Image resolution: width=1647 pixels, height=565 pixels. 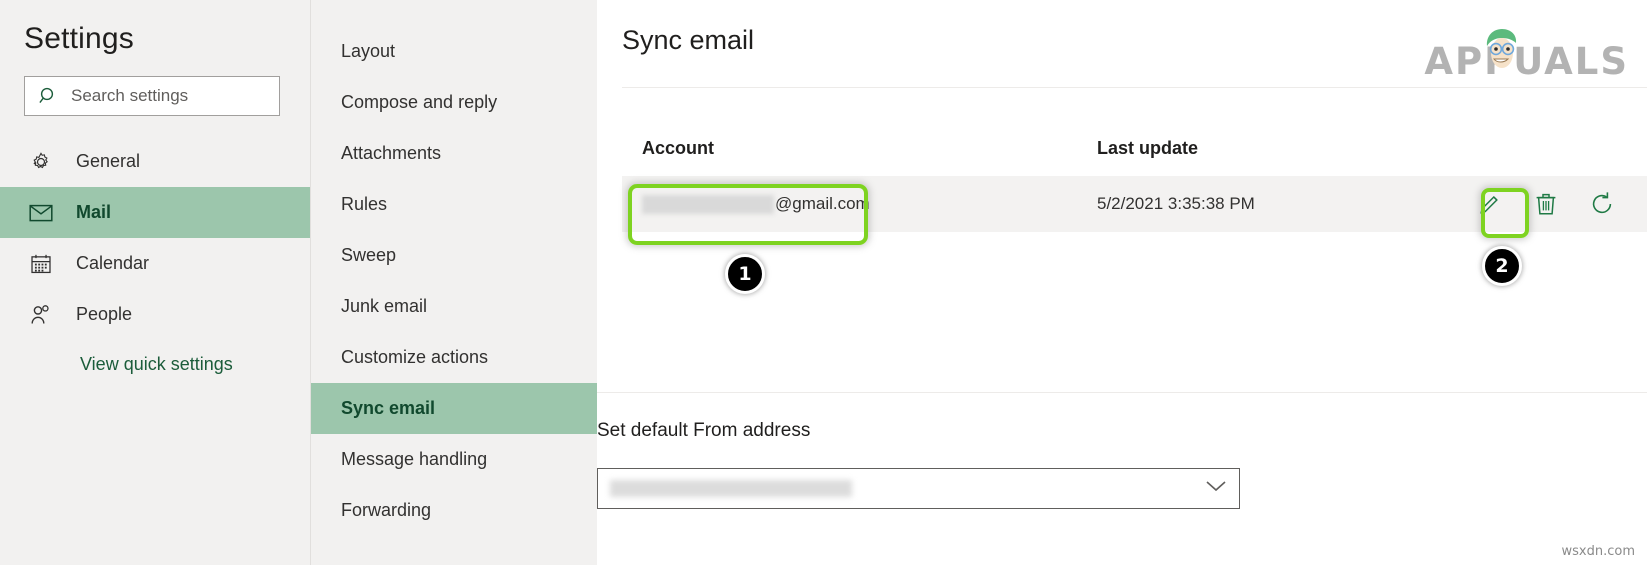 I want to click on table-row: @gmail.com 5/2/2021 3:35:38 PM, so click(x=1134, y=204).